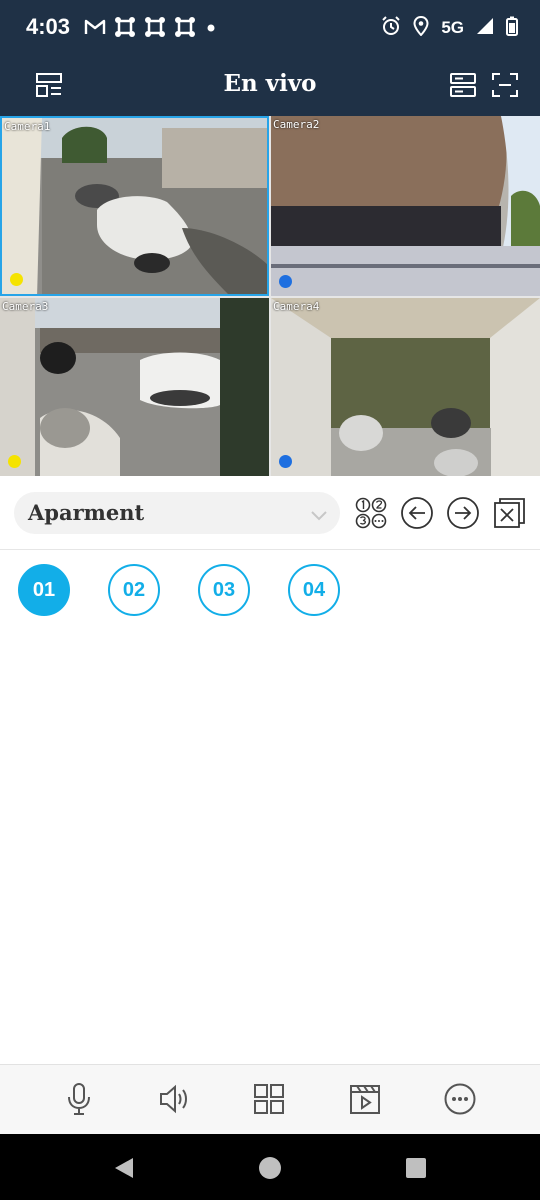 This screenshot has height=1200, width=540. What do you see at coordinates (460, 1099) in the screenshot?
I see `more-icon` at bounding box center [460, 1099].